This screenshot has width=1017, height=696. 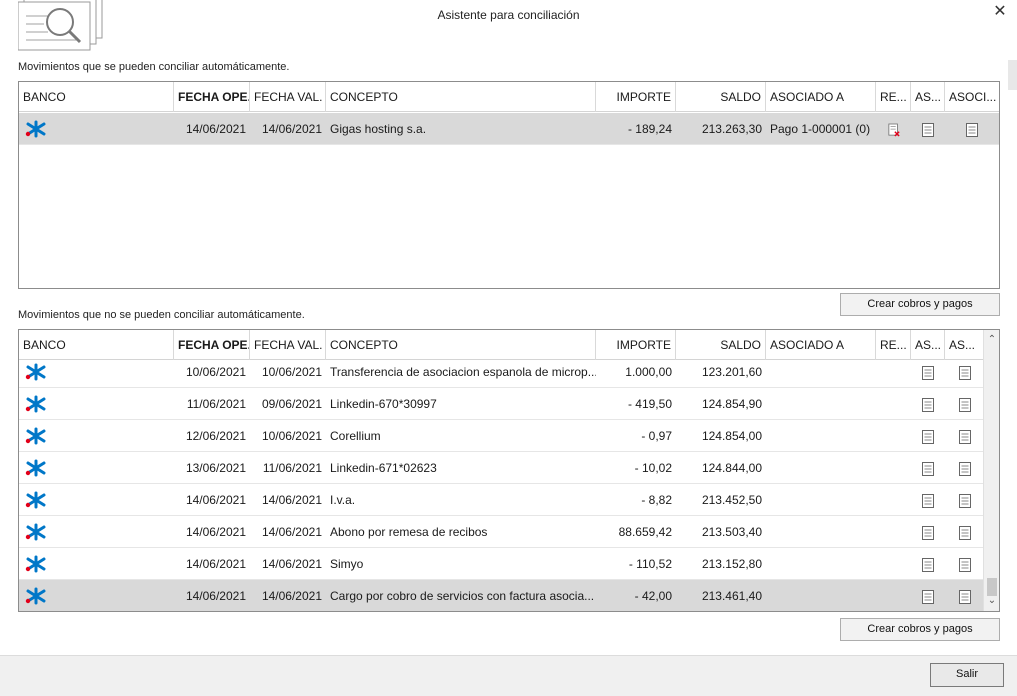 What do you see at coordinates (347, 564) in the screenshot?
I see `concepto: Simyo` at bounding box center [347, 564].